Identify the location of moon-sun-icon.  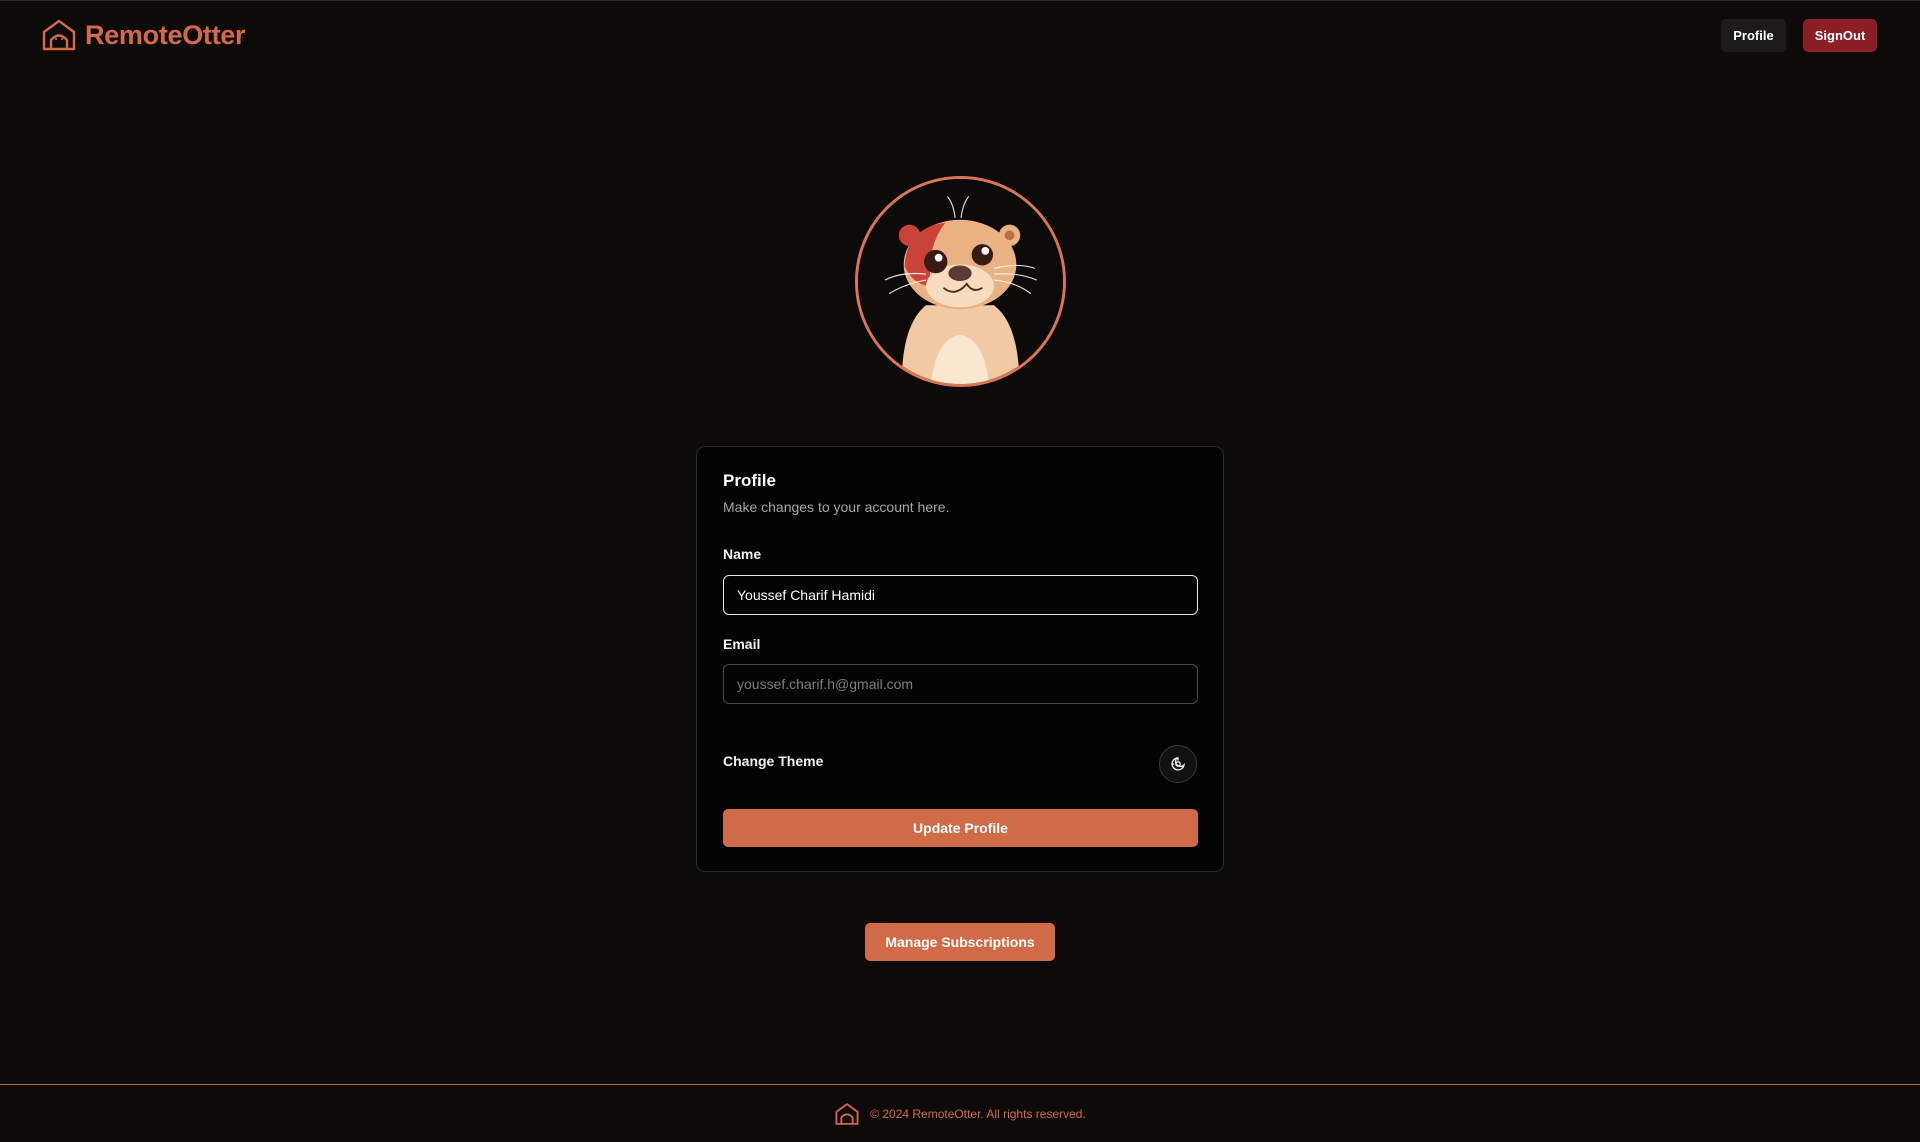
(1178, 763).